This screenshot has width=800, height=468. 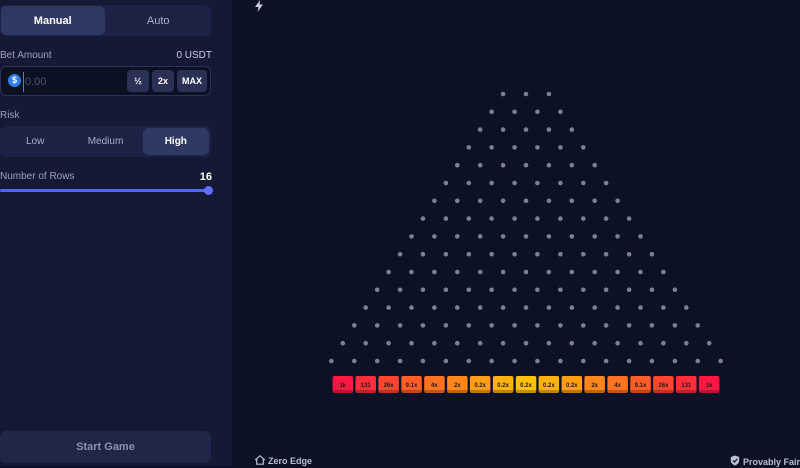 What do you see at coordinates (434, 386) in the screenshot?
I see `multiplier-label: 4x` at bounding box center [434, 386].